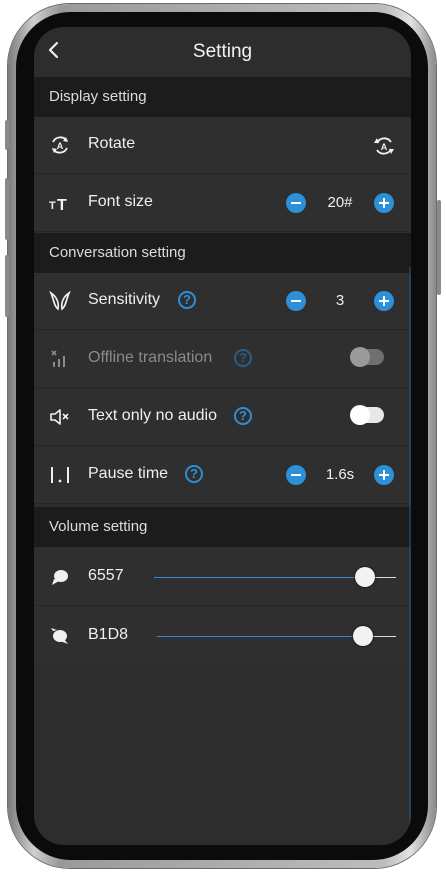 This screenshot has width=446, height=874. What do you see at coordinates (222, 301) in the screenshot?
I see `row-sensitivity: Sensitivity ? 3` at bounding box center [222, 301].